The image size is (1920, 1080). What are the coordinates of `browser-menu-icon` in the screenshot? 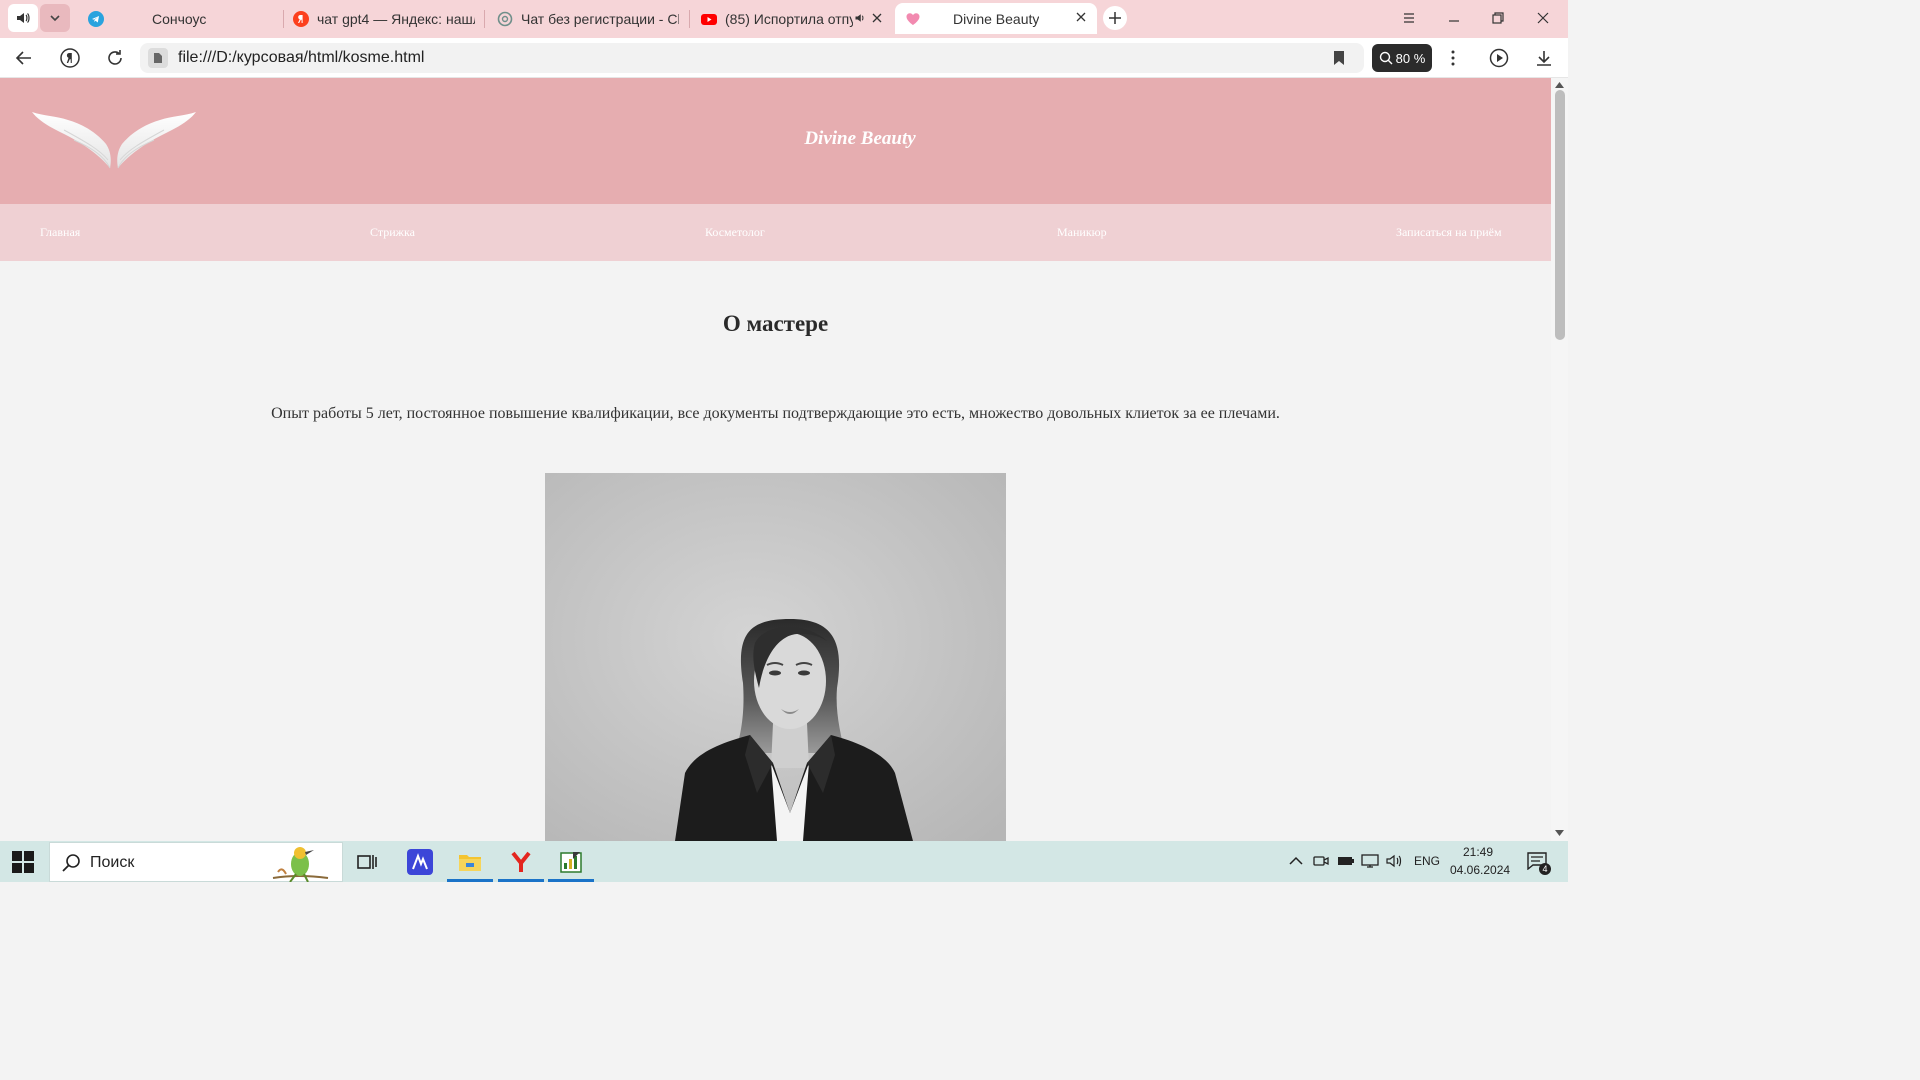 It's located at (1409, 18).